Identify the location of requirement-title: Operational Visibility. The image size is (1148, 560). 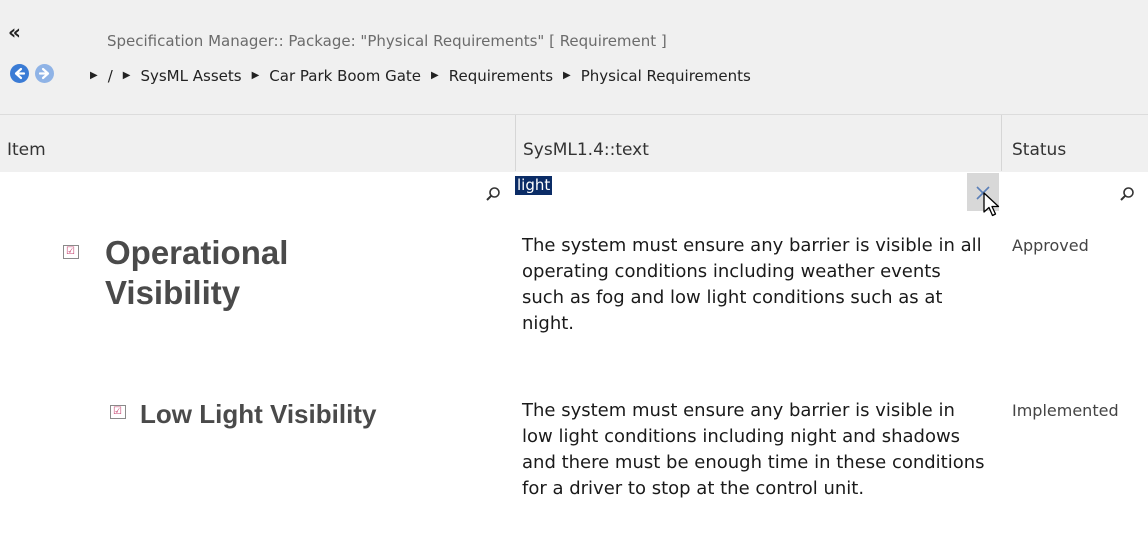
(196, 273).